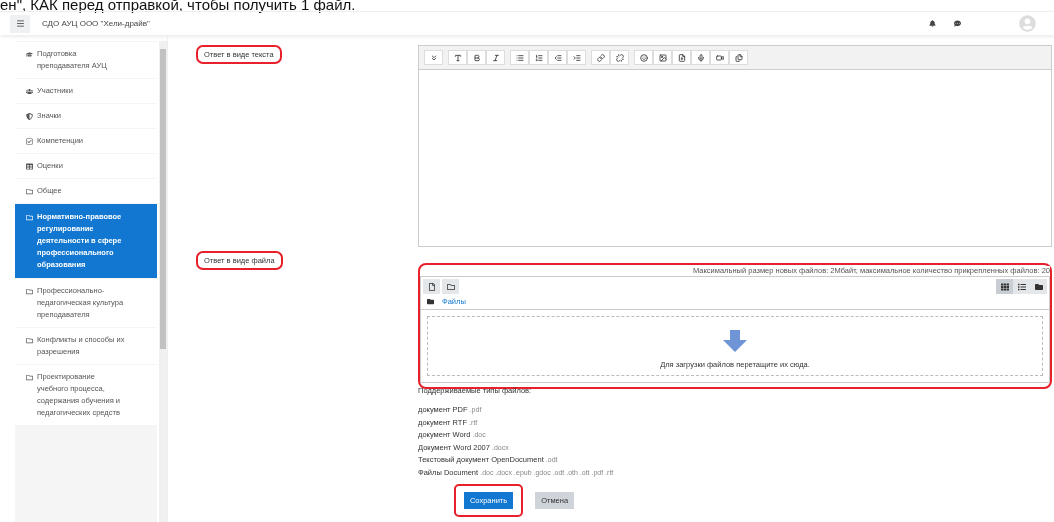 This screenshot has width=1054, height=522. What do you see at coordinates (932, 23) in the screenshot?
I see `bell-icon` at bounding box center [932, 23].